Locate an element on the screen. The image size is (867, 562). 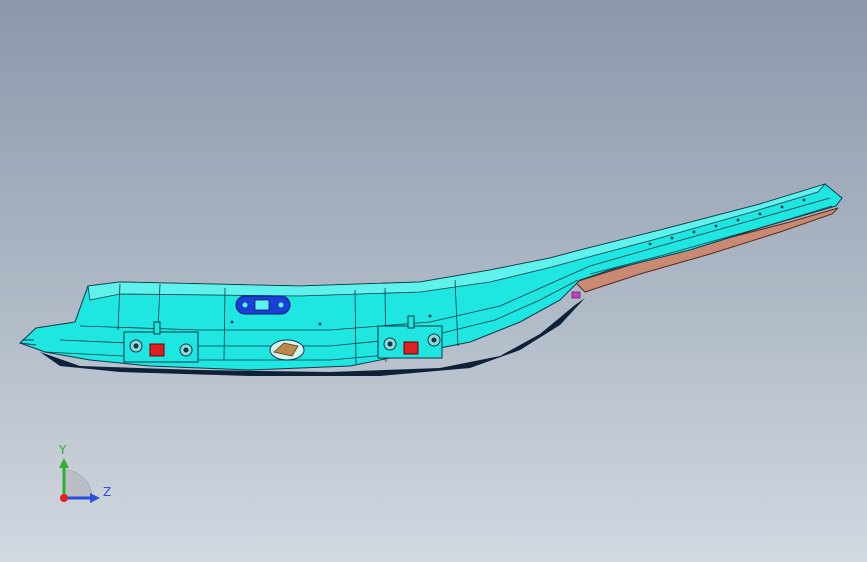
access-hole is located at coordinates (287, 350).